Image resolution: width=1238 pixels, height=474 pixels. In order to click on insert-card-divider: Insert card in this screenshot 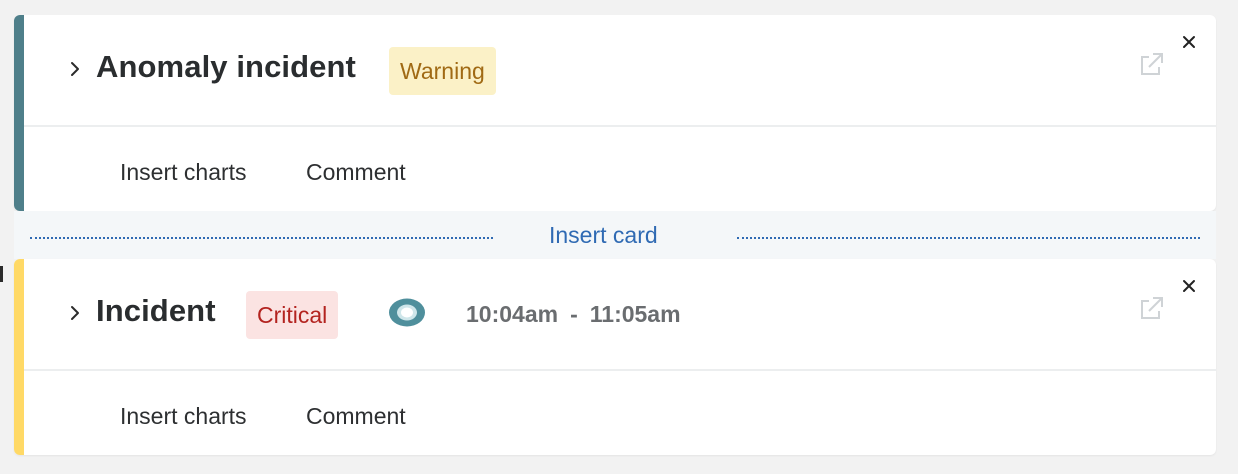, I will do `click(615, 235)`.